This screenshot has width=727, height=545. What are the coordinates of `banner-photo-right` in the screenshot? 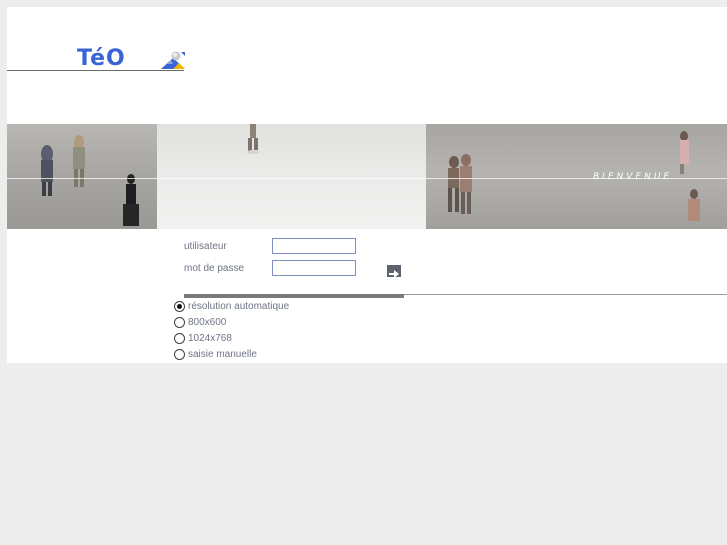 It's located at (576, 176).